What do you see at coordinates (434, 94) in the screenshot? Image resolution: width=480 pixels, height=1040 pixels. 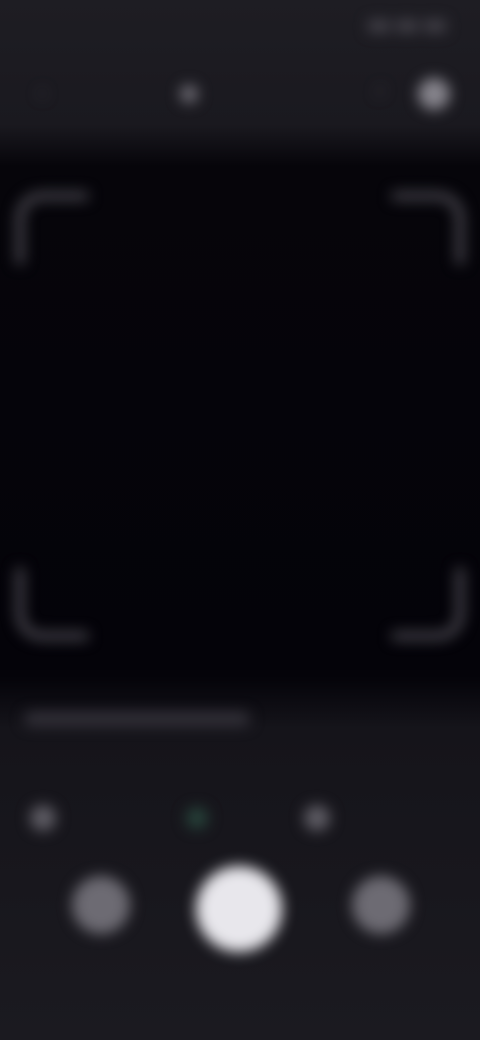 I see `settings-icon` at bounding box center [434, 94].